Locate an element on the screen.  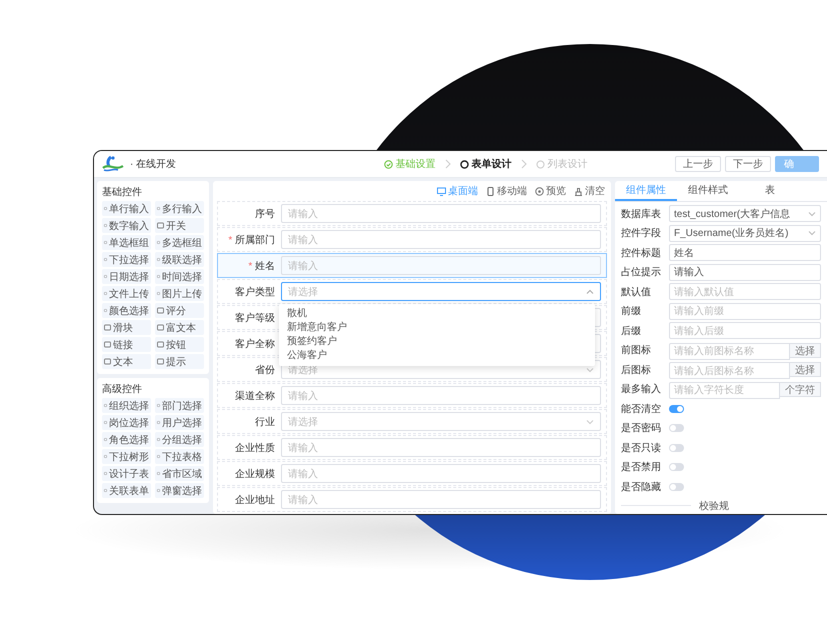
control-tile: 级联选择 is located at coordinates (179, 259).